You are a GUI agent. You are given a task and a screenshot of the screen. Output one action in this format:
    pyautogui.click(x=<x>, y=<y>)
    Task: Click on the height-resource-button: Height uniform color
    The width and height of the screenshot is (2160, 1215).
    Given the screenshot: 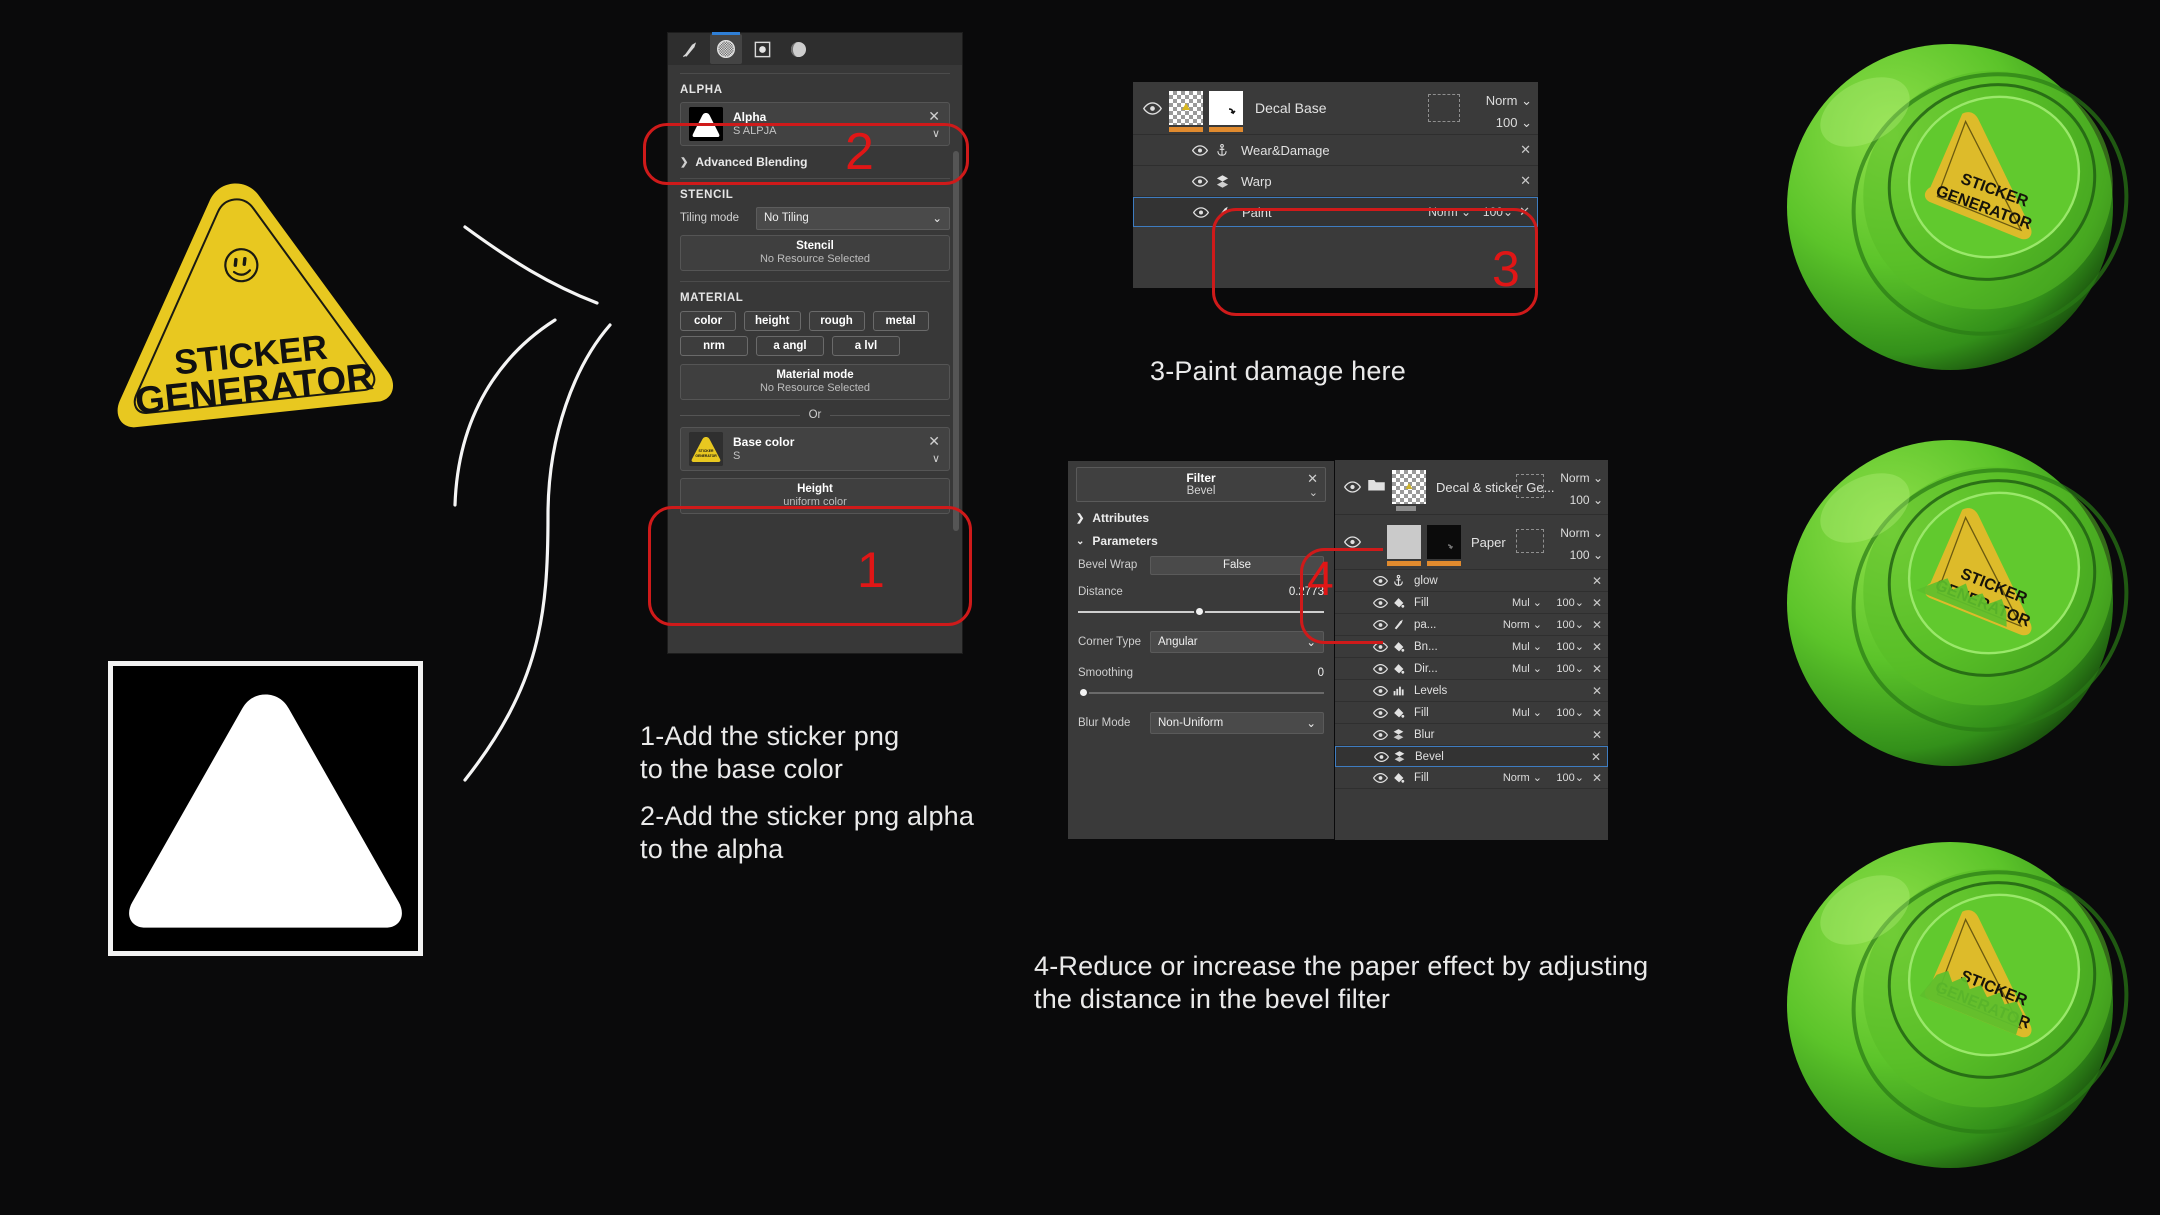 What is the action you would take?
    pyautogui.click(x=815, y=496)
    